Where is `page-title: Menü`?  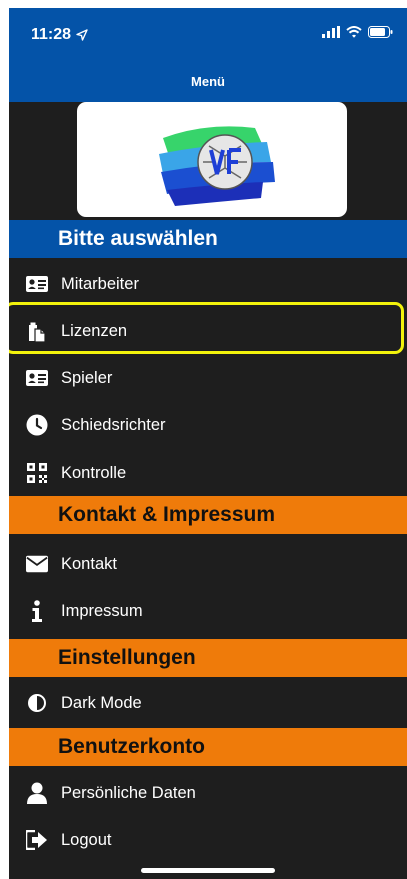
page-title: Menü is located at coordinates (208, 81).